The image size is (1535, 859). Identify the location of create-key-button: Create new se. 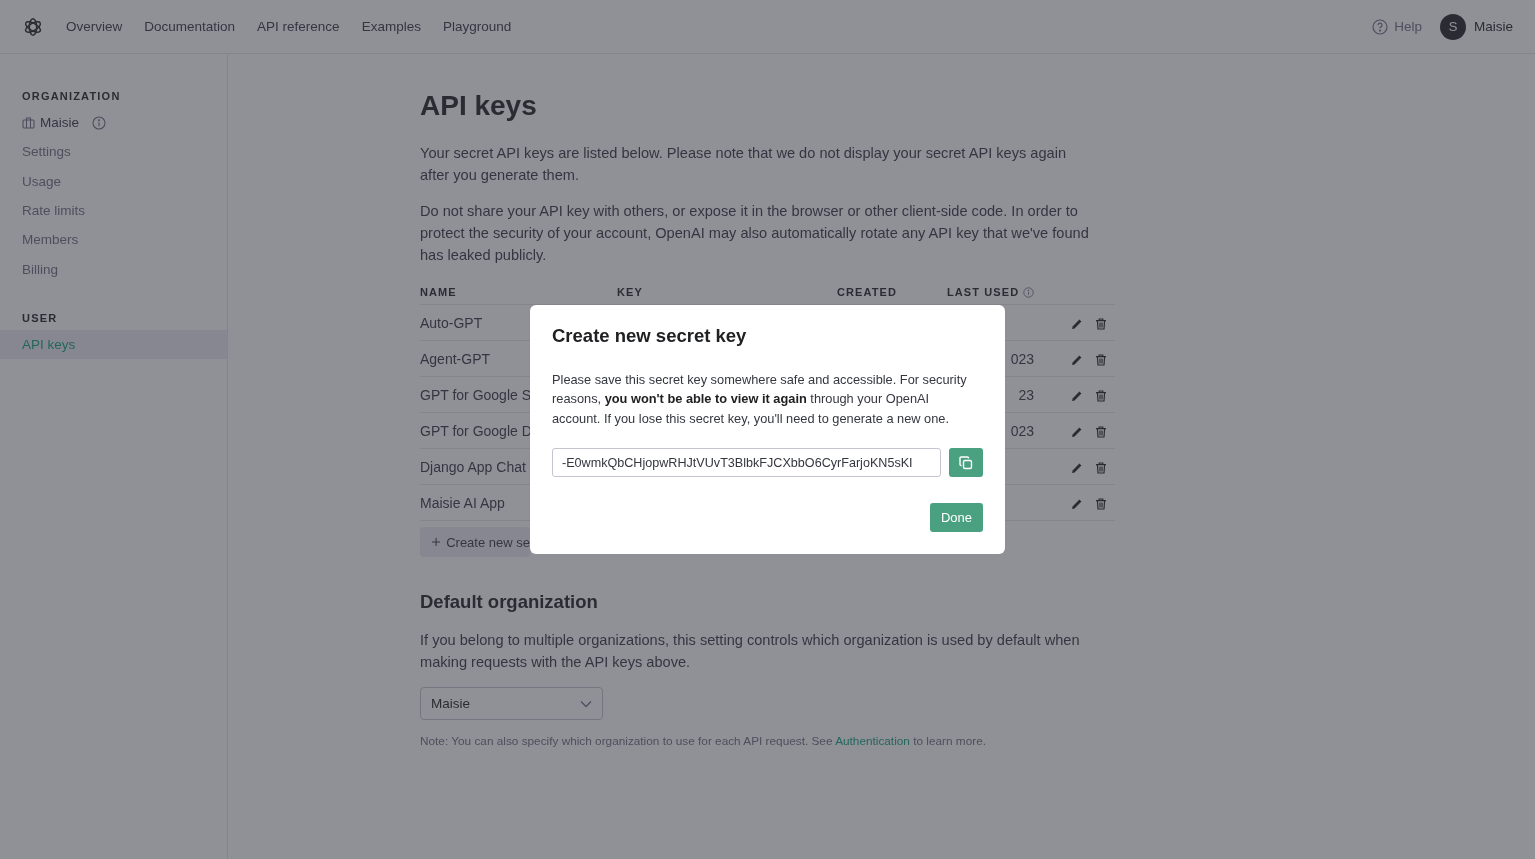
(475, 542).